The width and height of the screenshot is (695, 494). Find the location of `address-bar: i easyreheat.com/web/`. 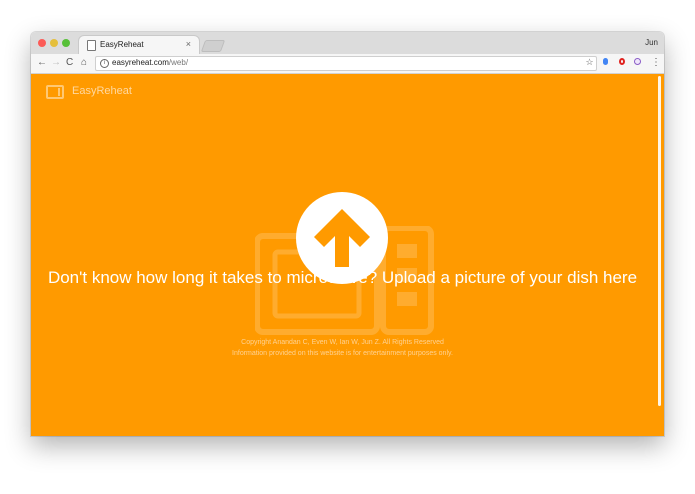

address-bar: i easyreheat.com/web/ is located at coordinates (346, 63).